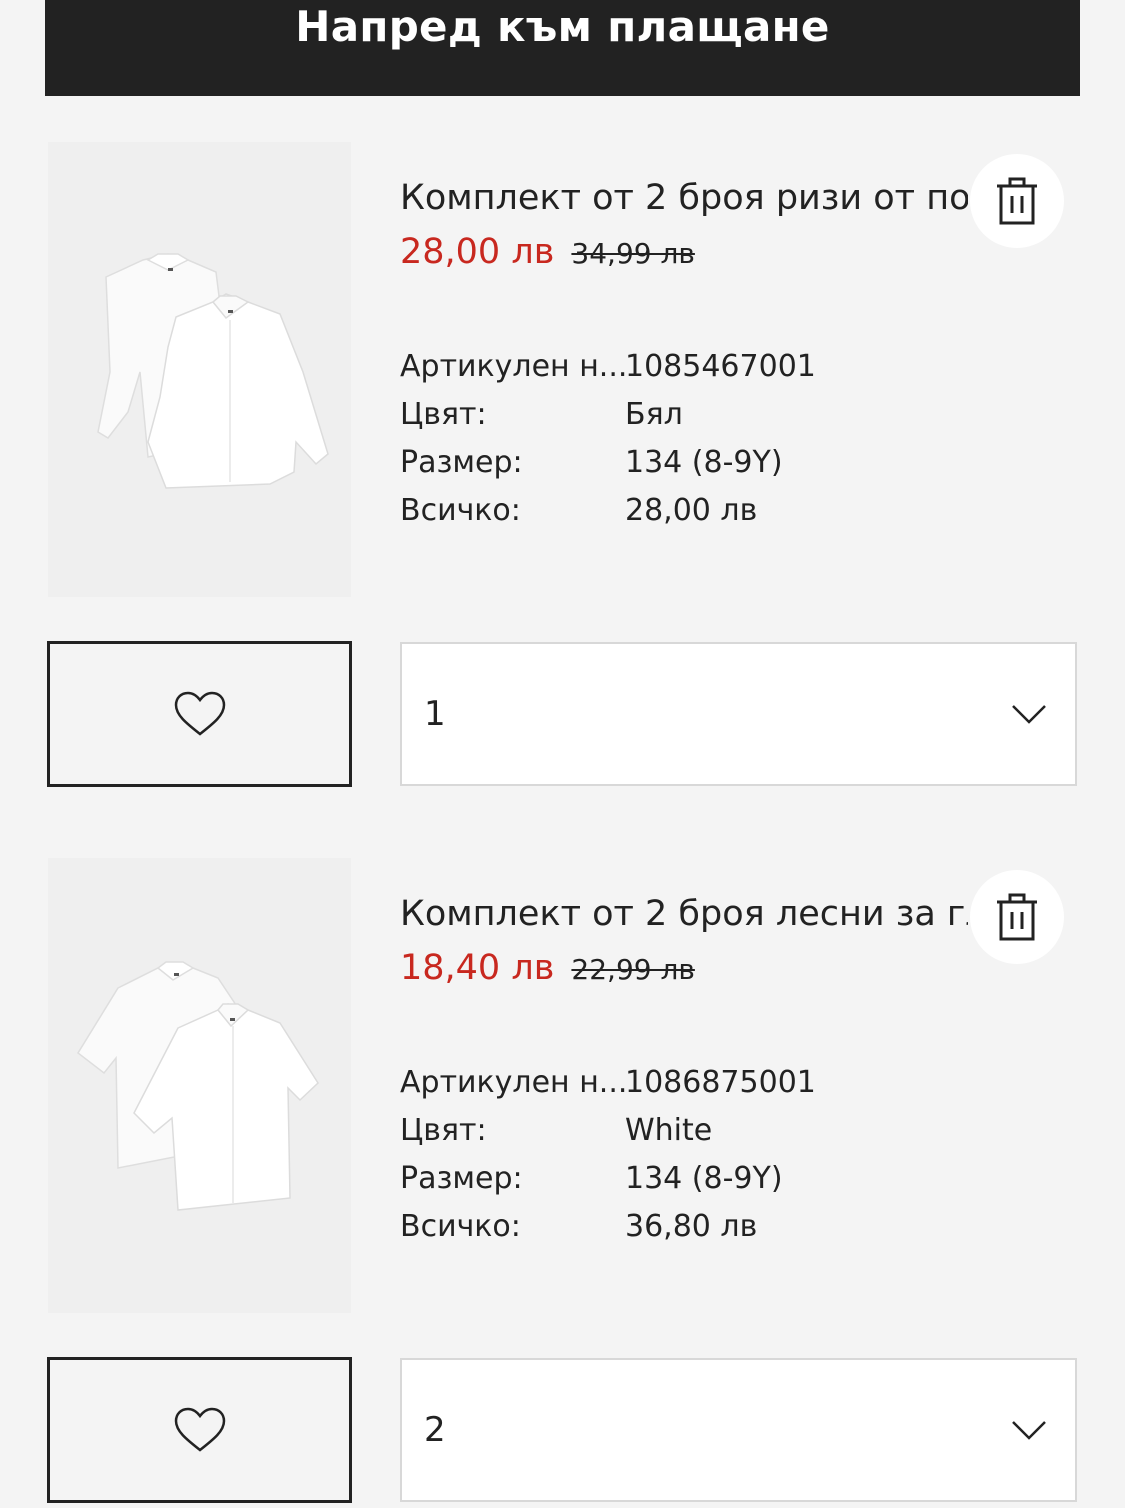 Image resolution: width=1125 pixels, height=1508 pixels. Describe the element at coordinates (435, 1430) in the screenshot. I see `quantity-value: 2` at that location.